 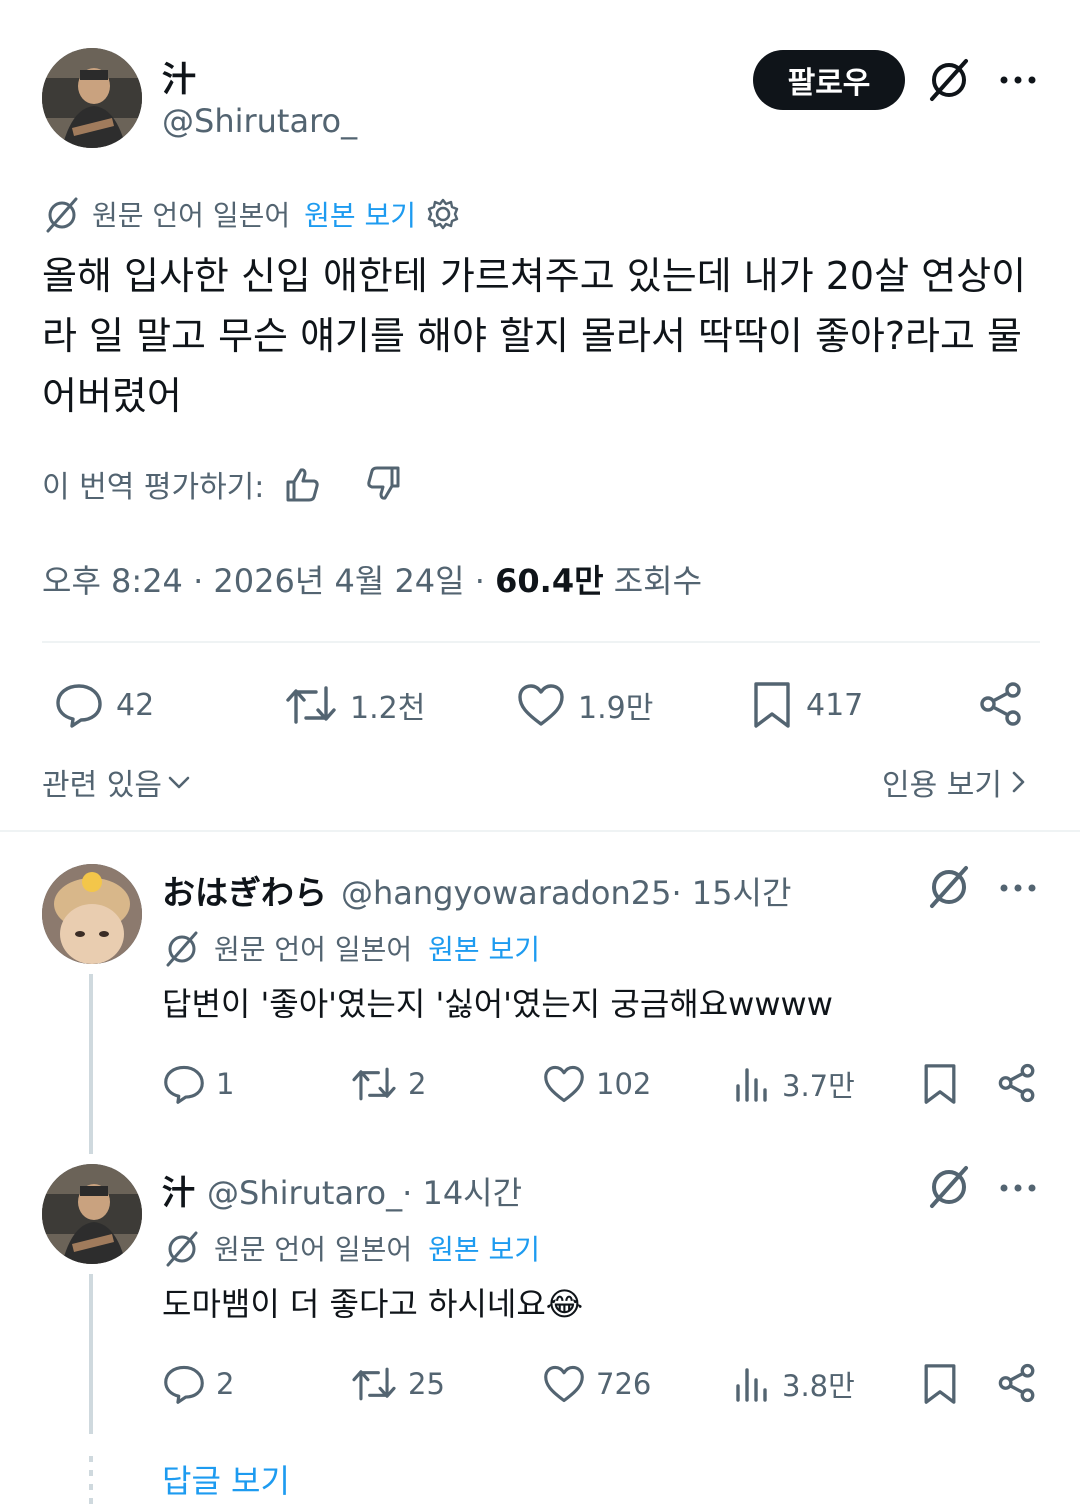 I want to click on author-handle: @Shirutaro_, so click(x=259, y=121).